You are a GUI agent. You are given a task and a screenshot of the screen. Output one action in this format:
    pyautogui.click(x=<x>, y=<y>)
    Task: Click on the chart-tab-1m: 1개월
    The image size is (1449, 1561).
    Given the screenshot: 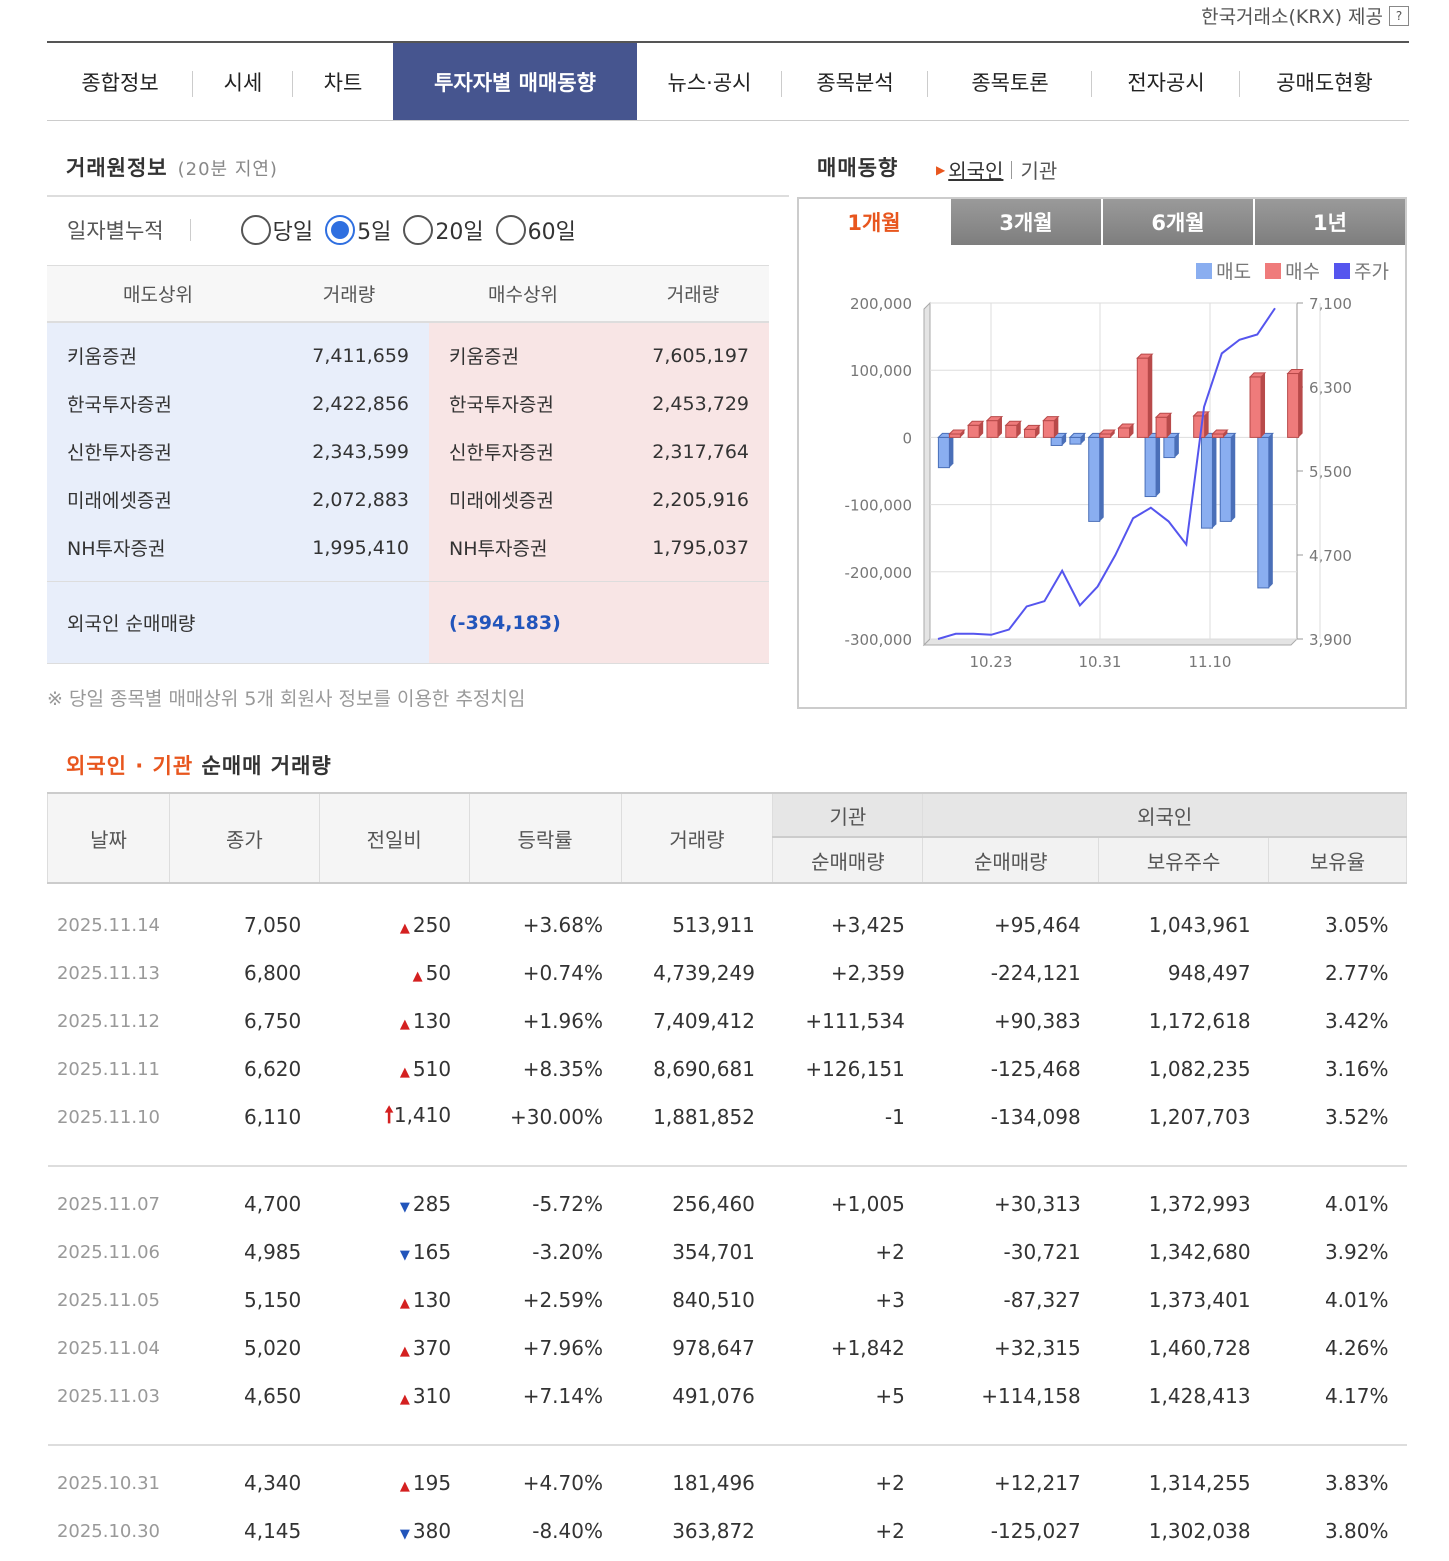 What is the action you would take?
    pyautogui.click(x=874, y=222)
    